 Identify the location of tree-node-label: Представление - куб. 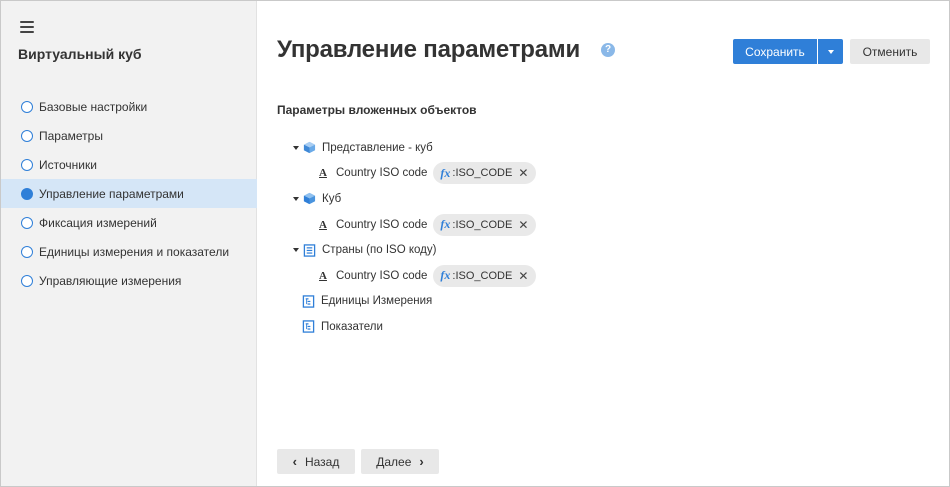
(377, 147).